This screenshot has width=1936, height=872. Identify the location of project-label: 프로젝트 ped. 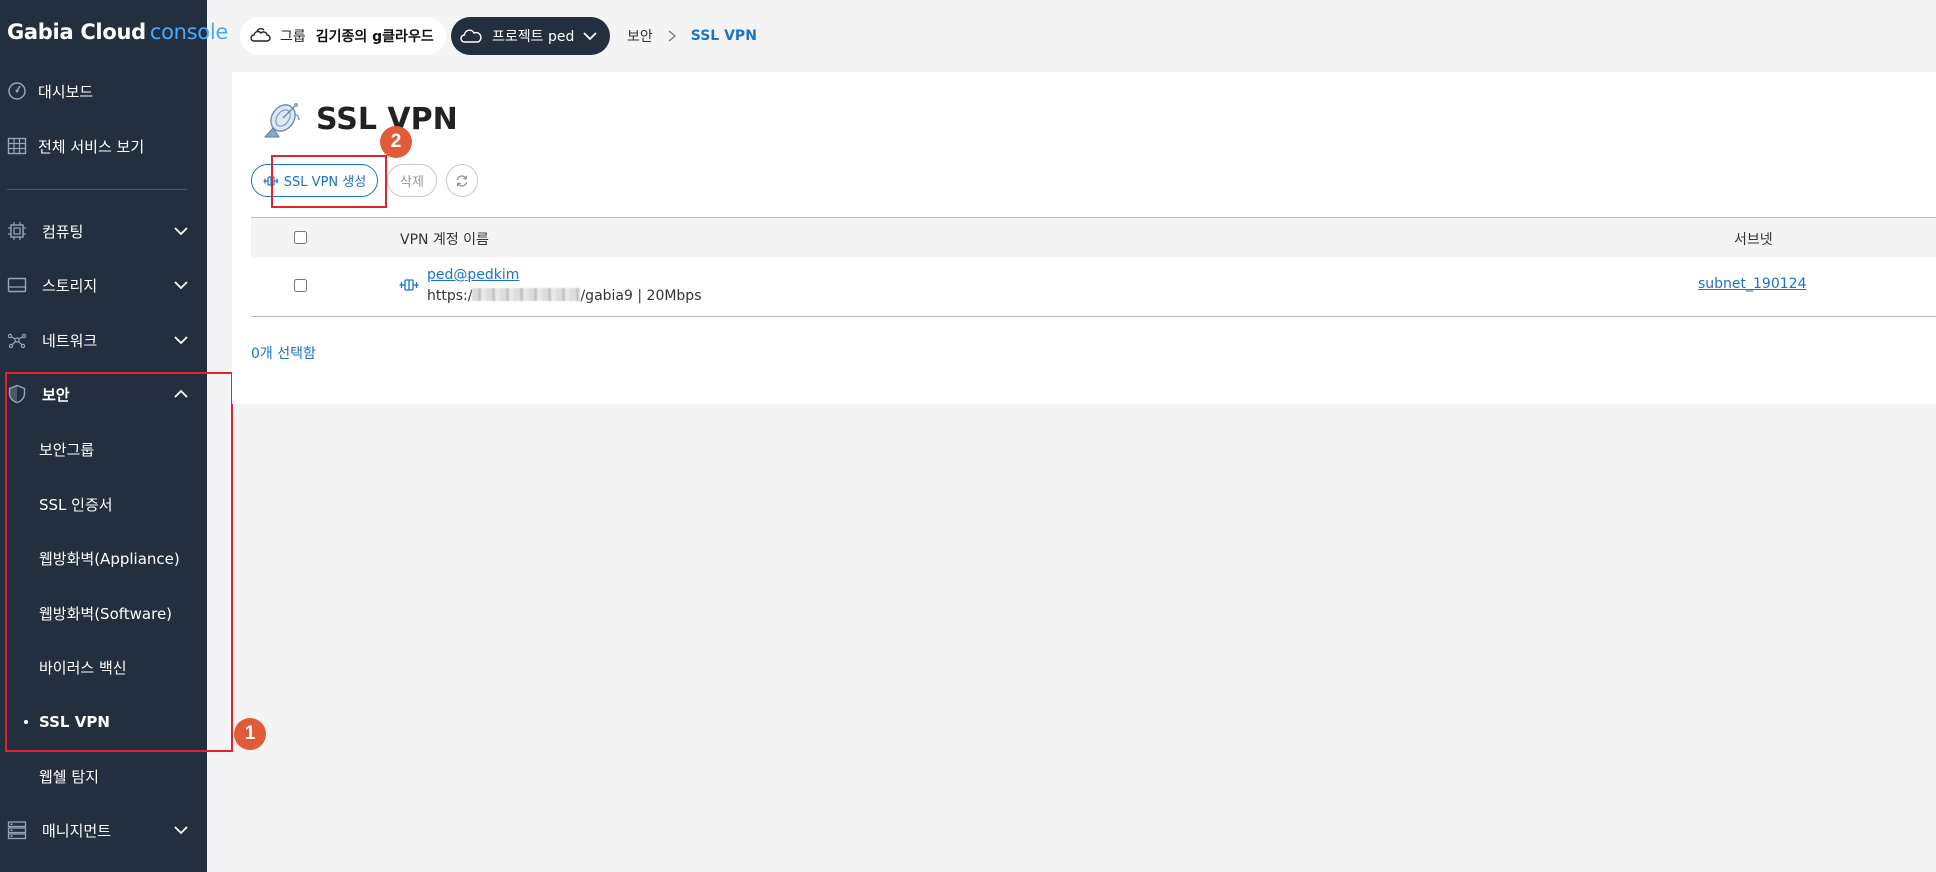
(533, 37).